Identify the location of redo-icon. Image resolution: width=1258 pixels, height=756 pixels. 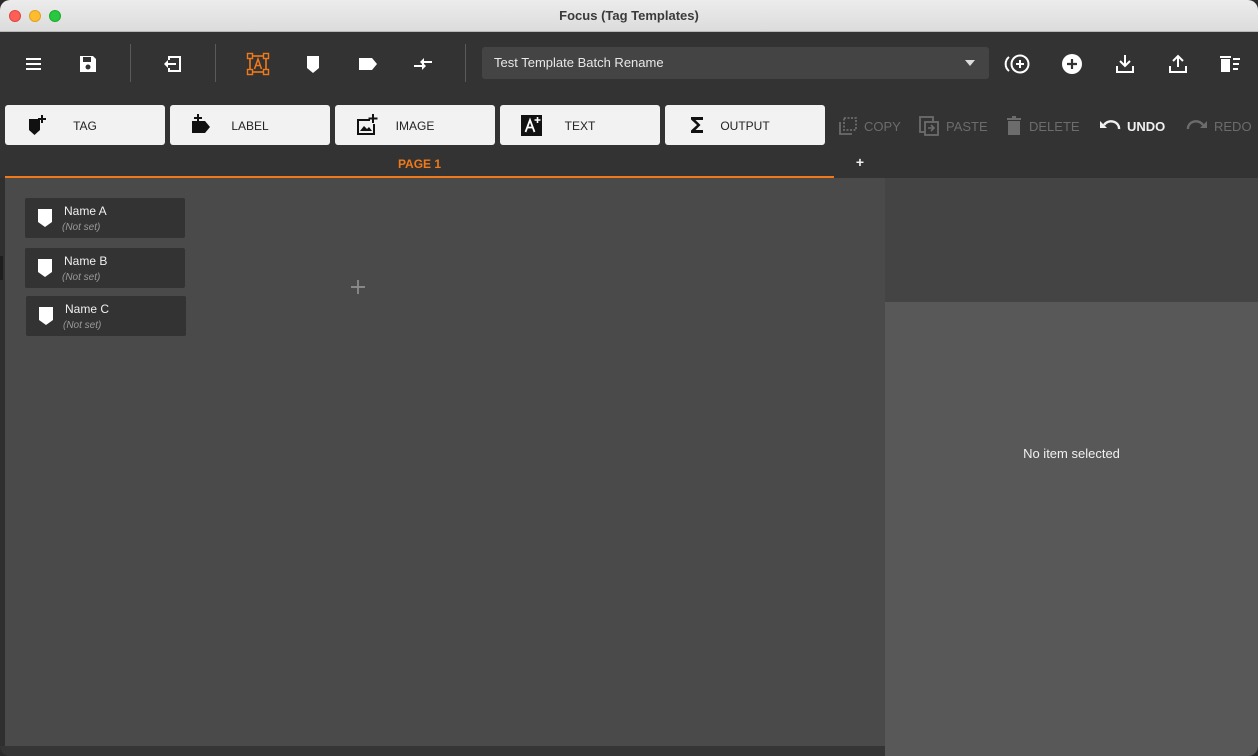
(1196, 125).